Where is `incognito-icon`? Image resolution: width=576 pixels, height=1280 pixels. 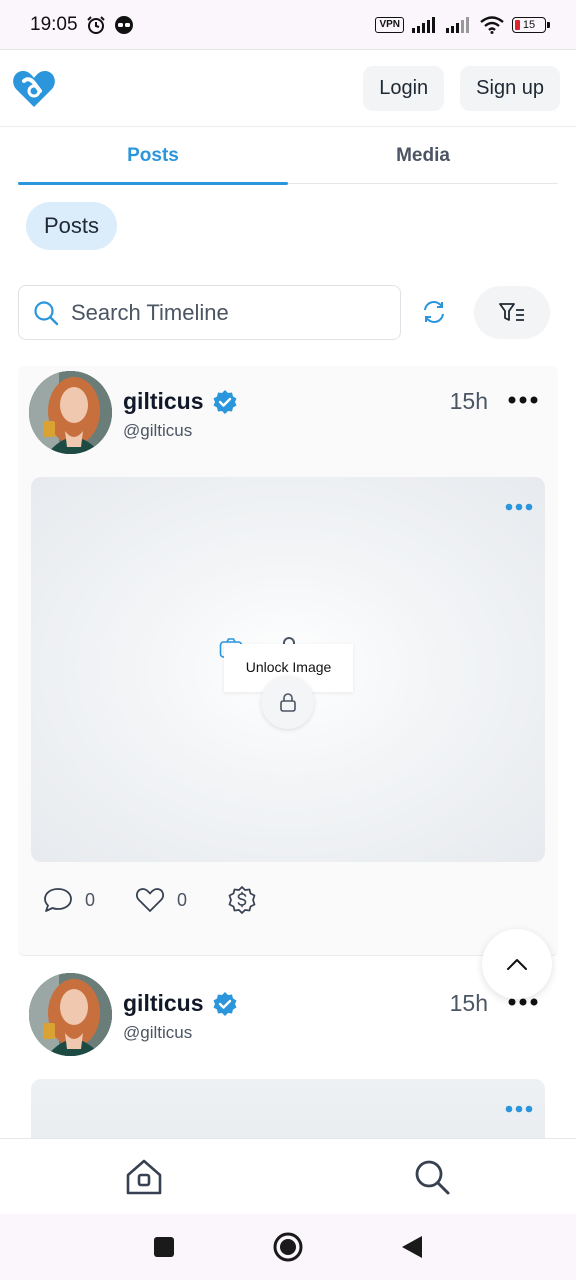
incognito-icon is located at coordinates (123, 24).